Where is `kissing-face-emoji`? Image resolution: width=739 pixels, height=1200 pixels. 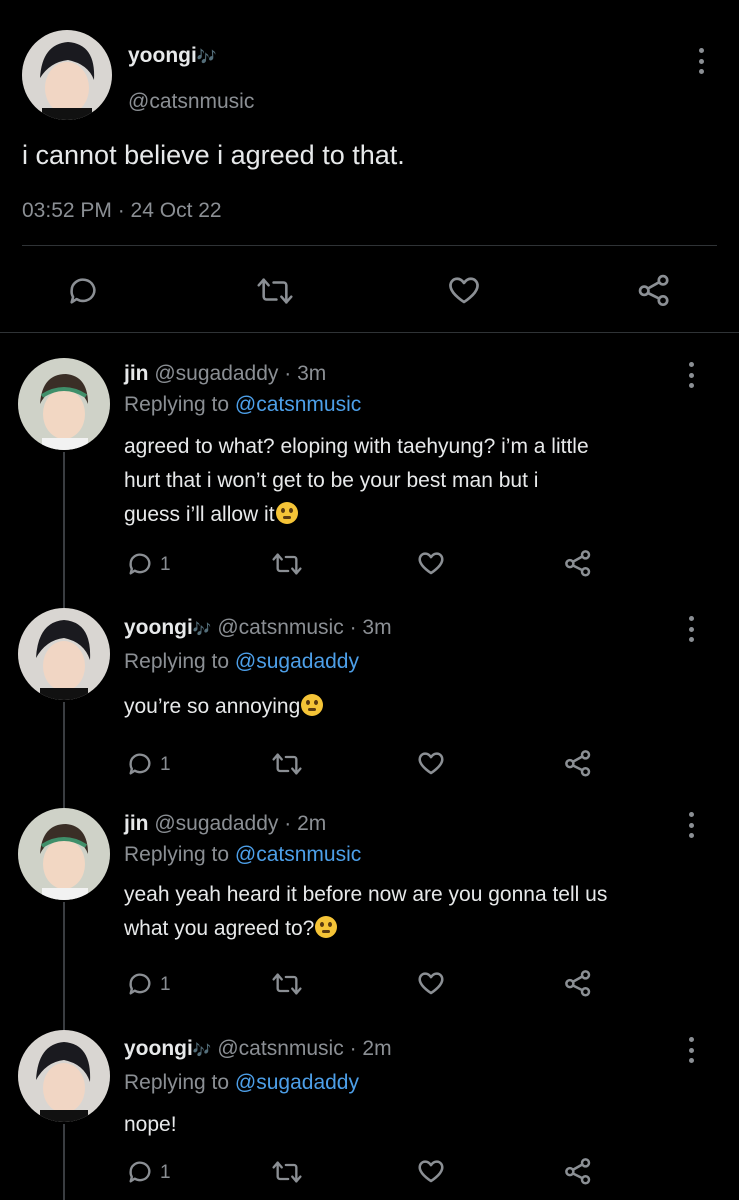
kissing-face-emoji is located at coordinates (326, 927).